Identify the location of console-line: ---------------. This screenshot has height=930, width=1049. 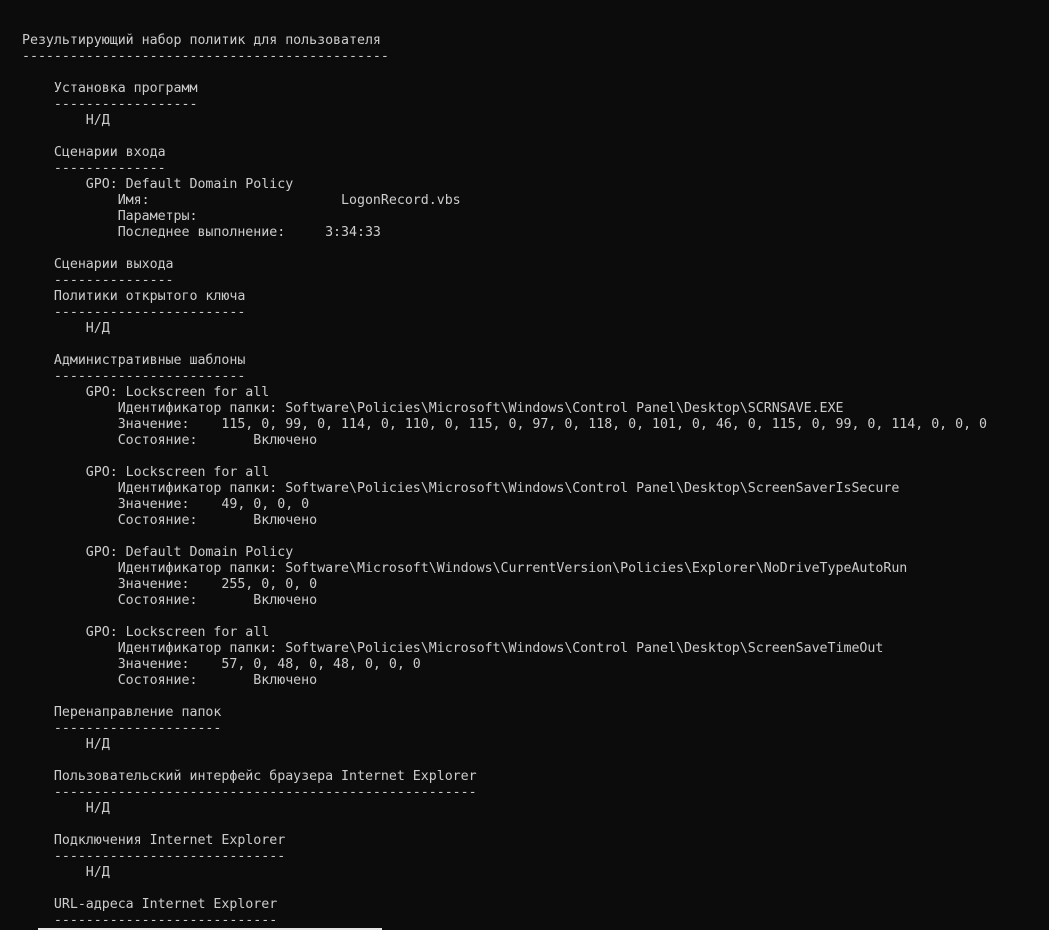
(98, 280).